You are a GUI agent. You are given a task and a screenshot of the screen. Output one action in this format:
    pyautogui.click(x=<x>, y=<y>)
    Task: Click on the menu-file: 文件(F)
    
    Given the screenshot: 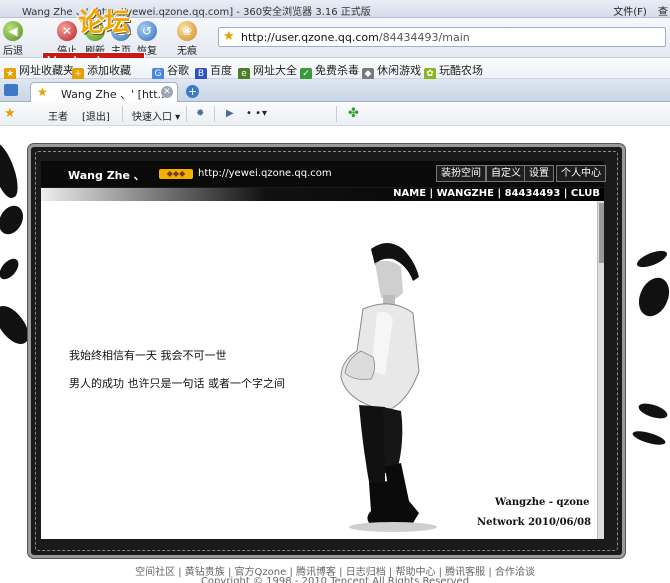 What is the action you would take?
    pyautogui.click(x=630, y=12)
    